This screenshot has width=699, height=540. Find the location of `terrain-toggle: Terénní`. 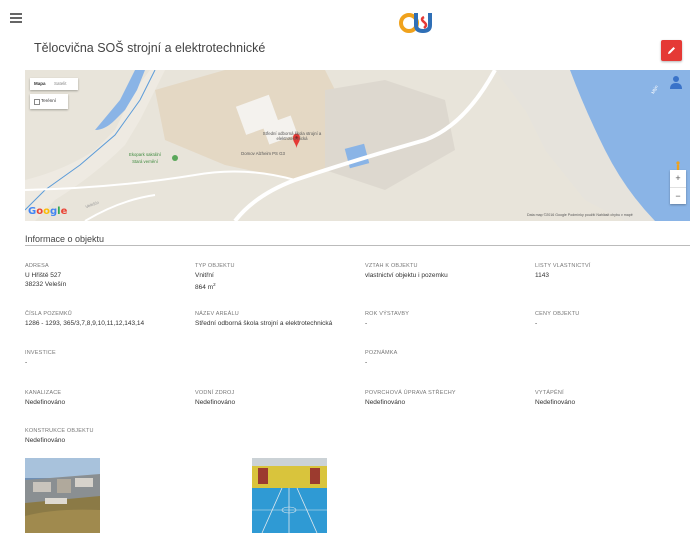

terrain-toggle: Terénní is located at coordinates (49, 101).